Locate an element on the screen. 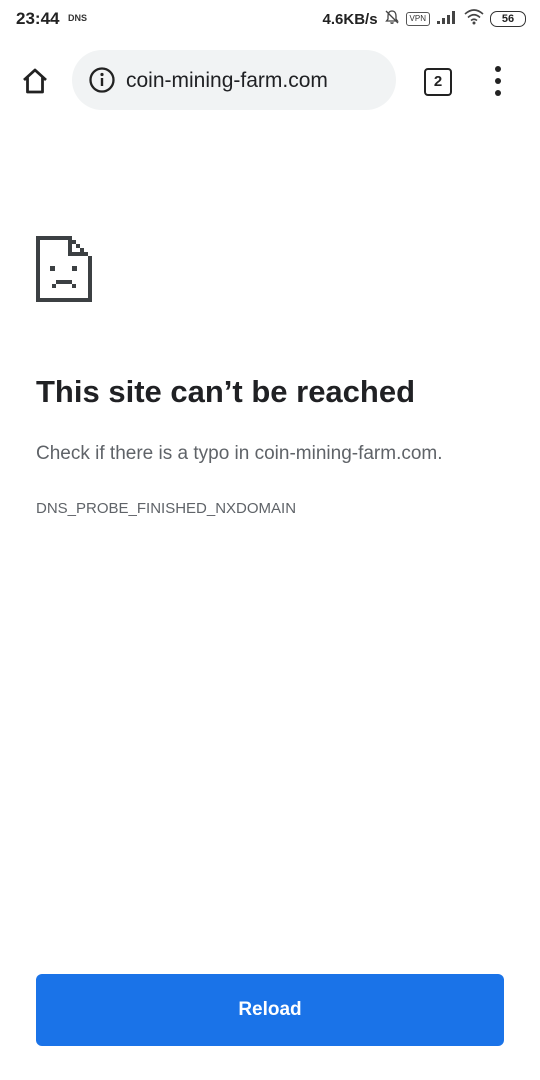 The height and width of the screenshot is (1080, 540). sad-page-icon is located at coordinates (64, 269).